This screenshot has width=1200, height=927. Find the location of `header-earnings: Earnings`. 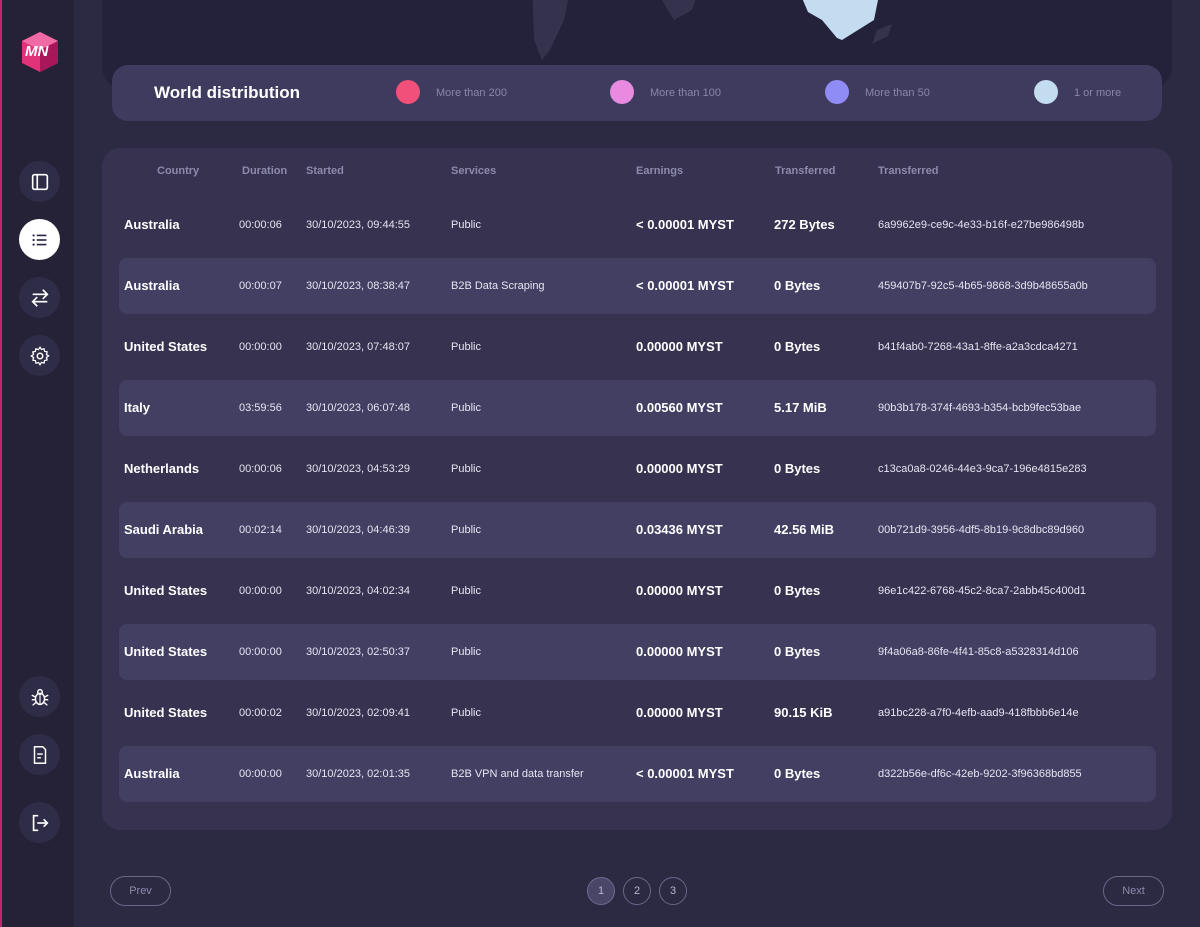

header-earnings: Earnings is located at coordinates (659, 171).